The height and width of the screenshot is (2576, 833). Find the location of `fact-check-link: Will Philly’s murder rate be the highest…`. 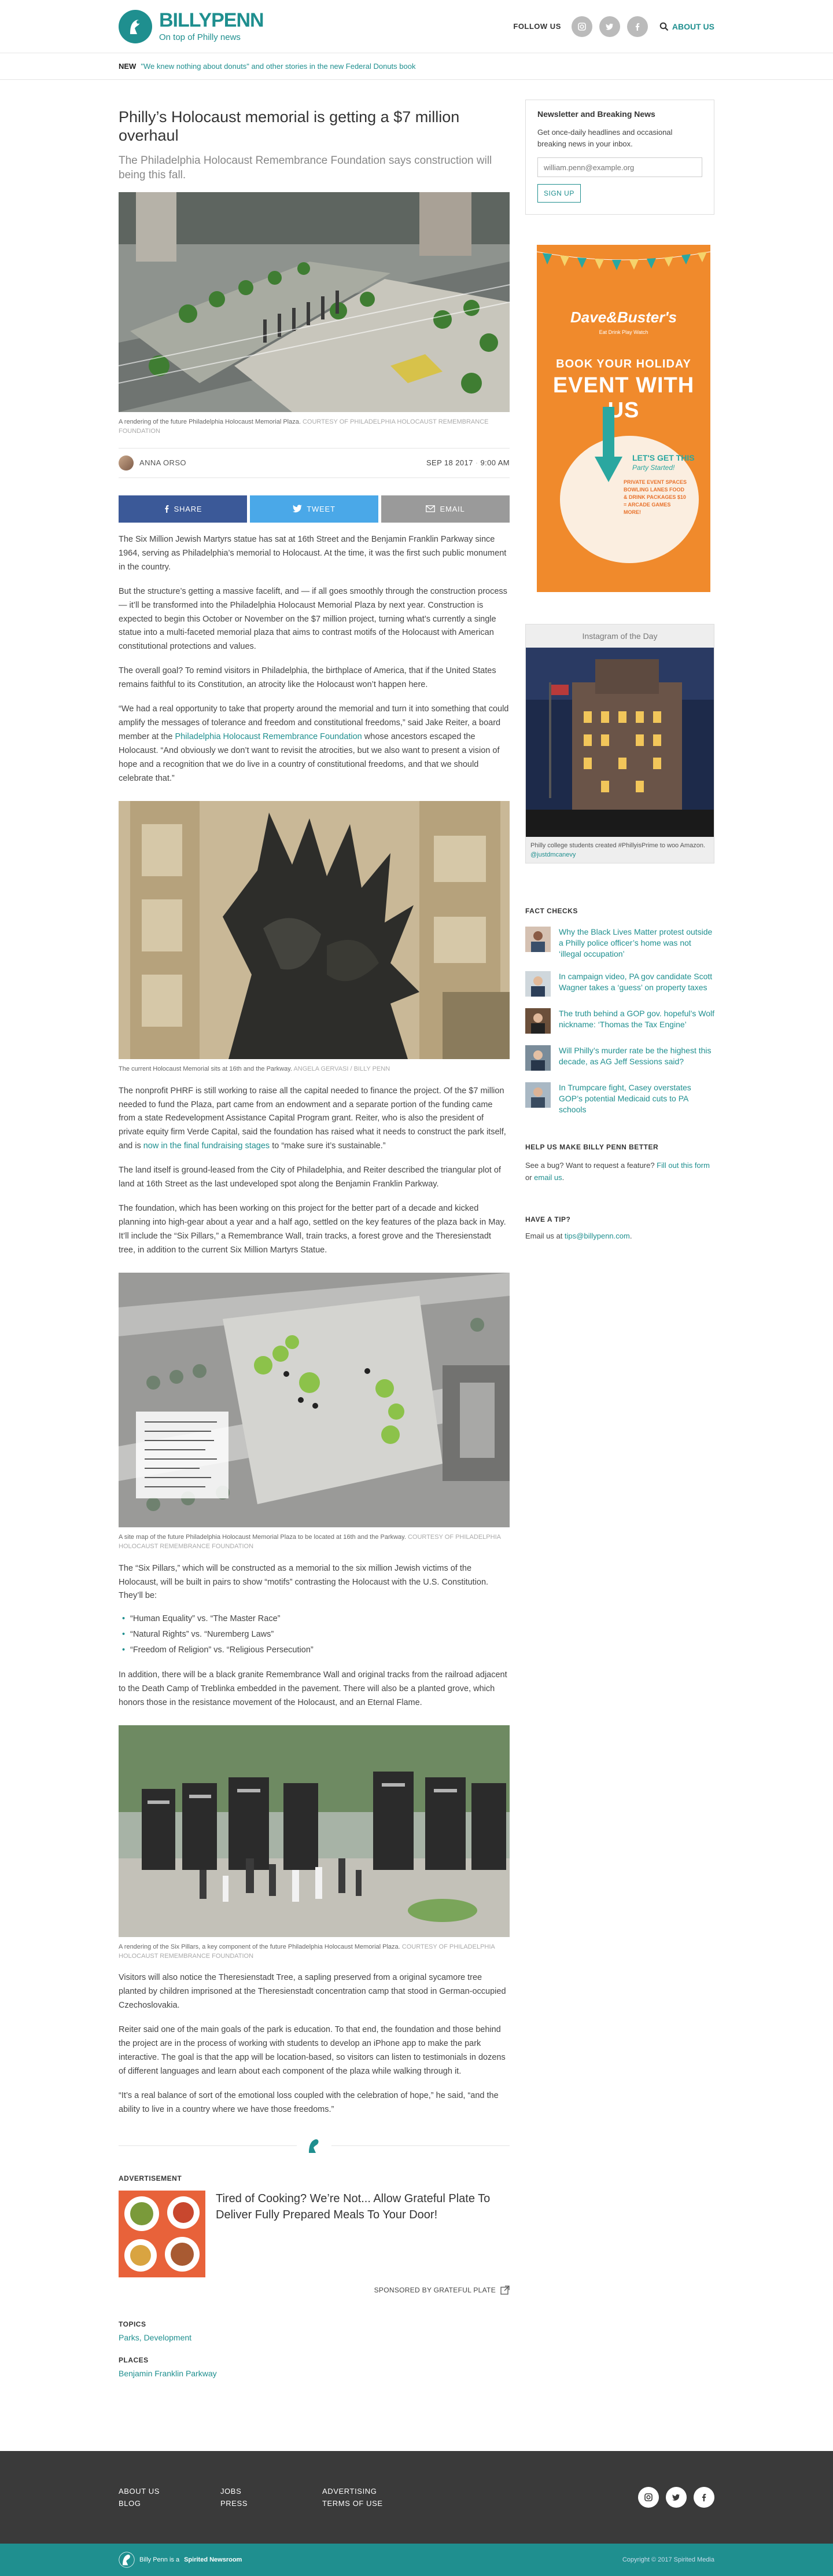

fact-check-link: Will Philly’s murder rate be the highest… is located at coordinates (636, 1058).